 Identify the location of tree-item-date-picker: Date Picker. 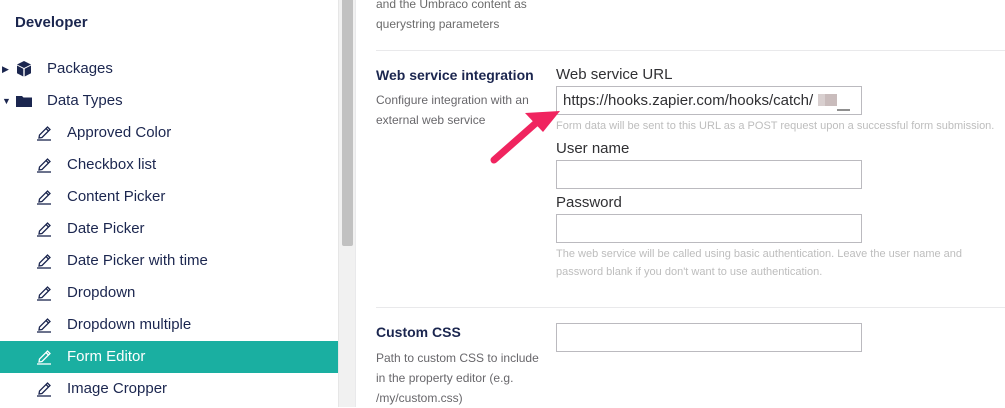
(169, 229).